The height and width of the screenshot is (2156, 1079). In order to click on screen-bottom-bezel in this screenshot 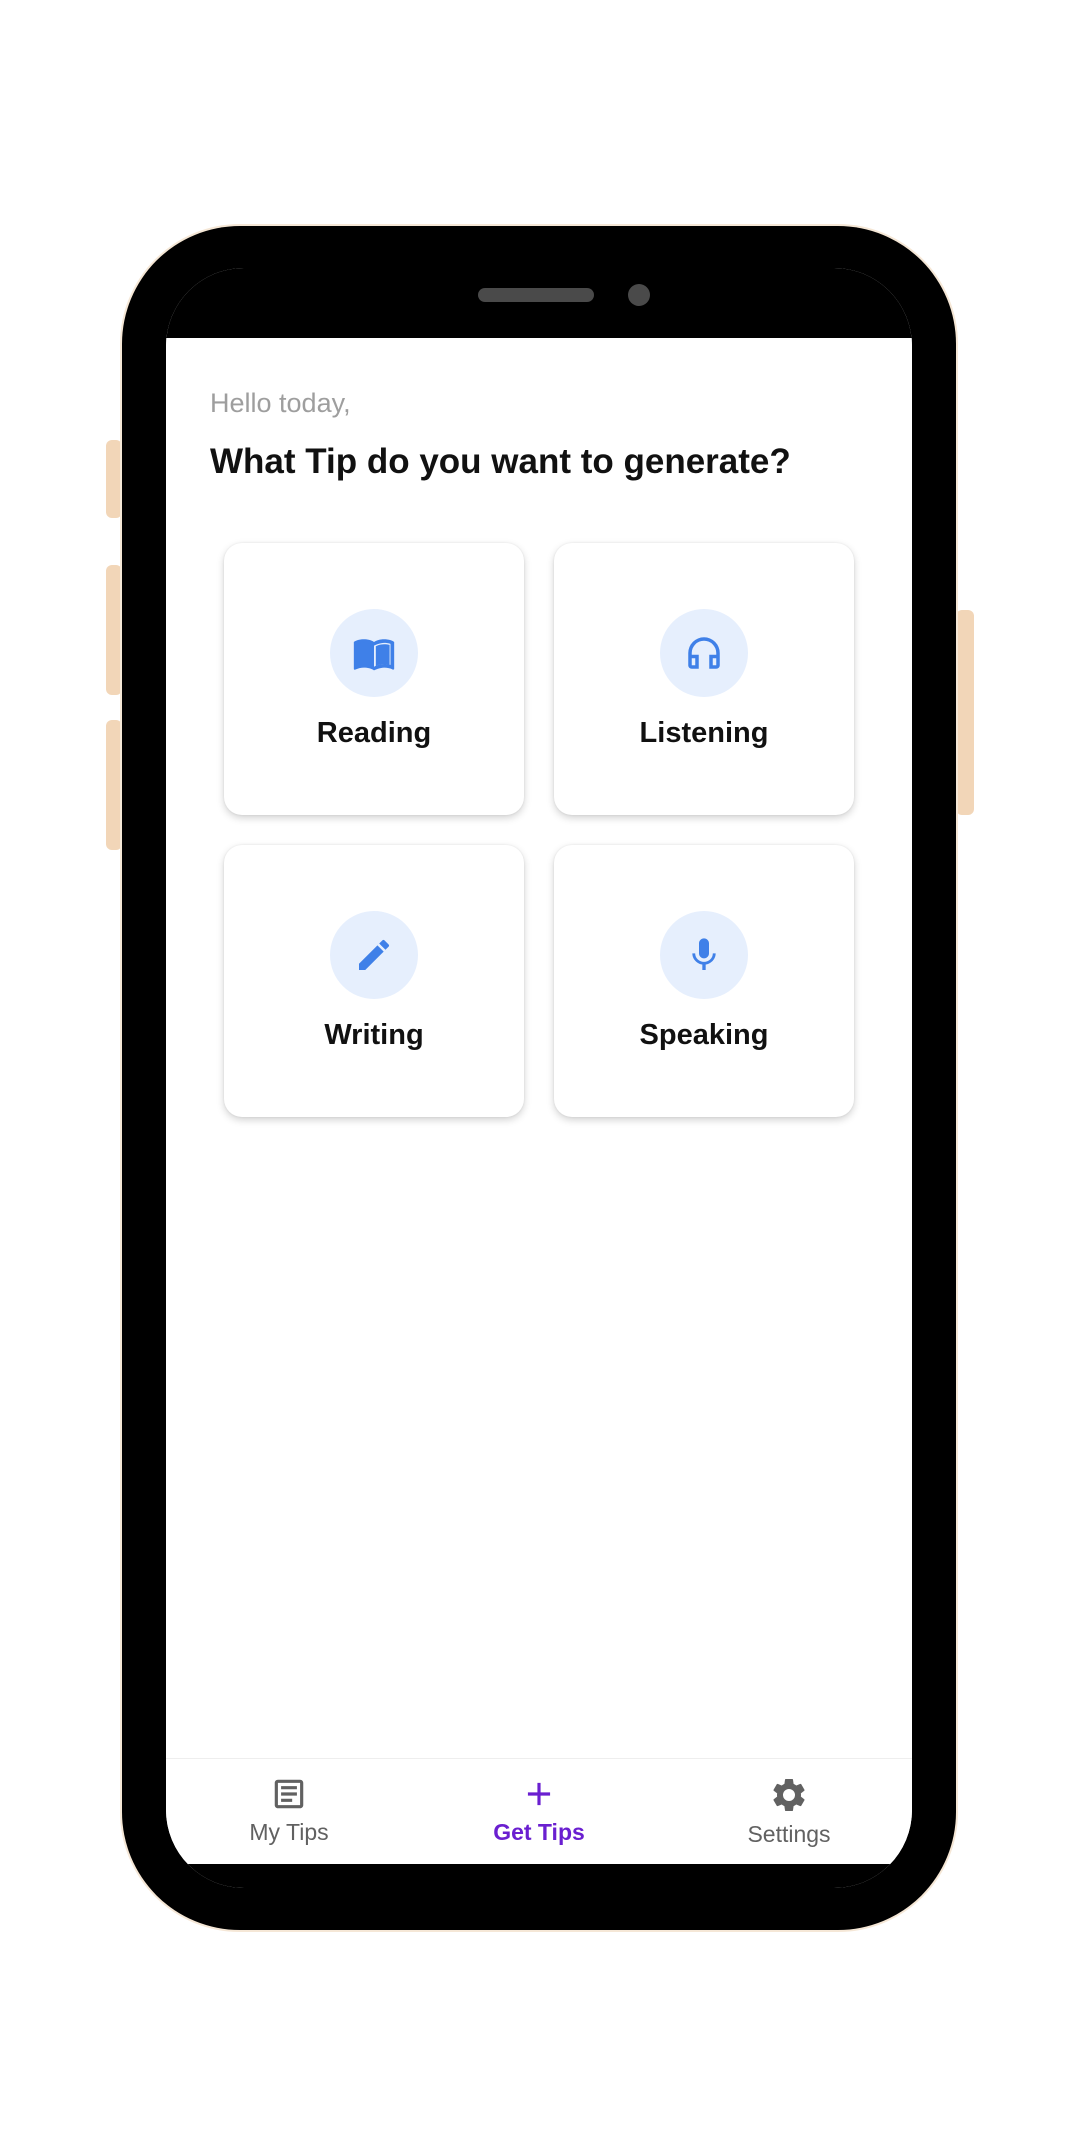, I will do `click(539, 1876)`.